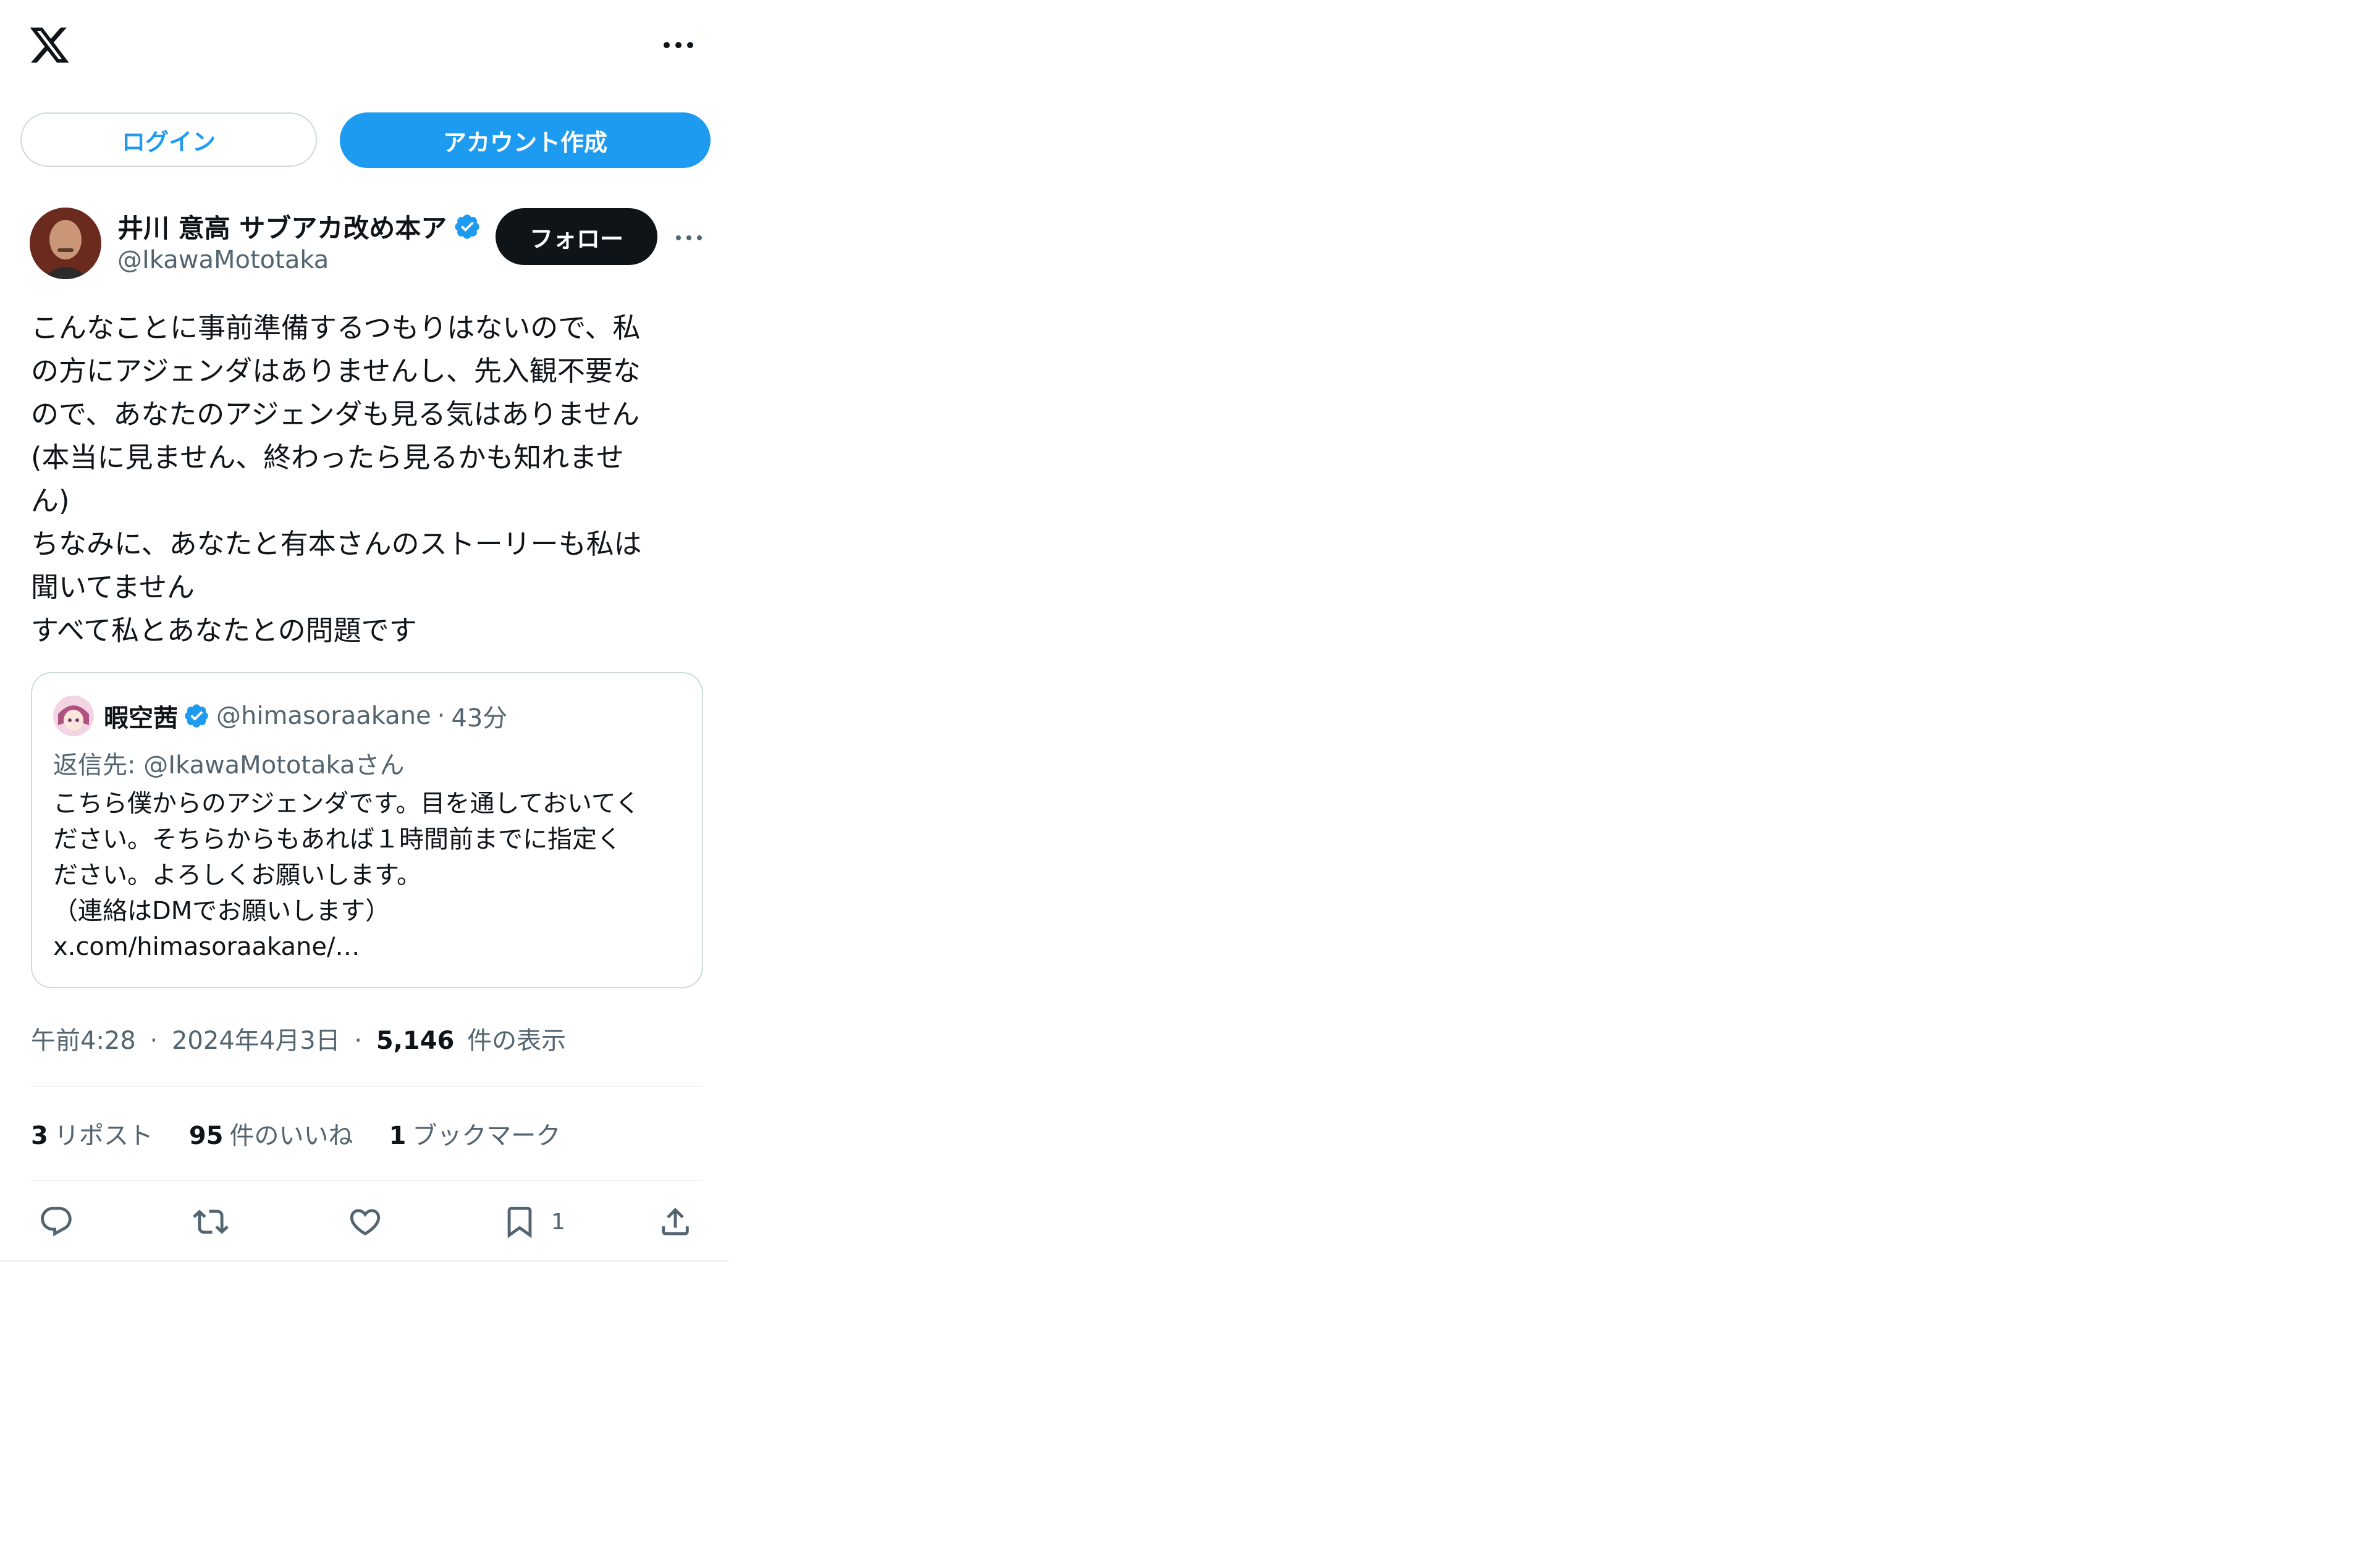  Describe the element at coordinates (206, 1136) in the screenshot. I see `likes-count: 95` at that location.